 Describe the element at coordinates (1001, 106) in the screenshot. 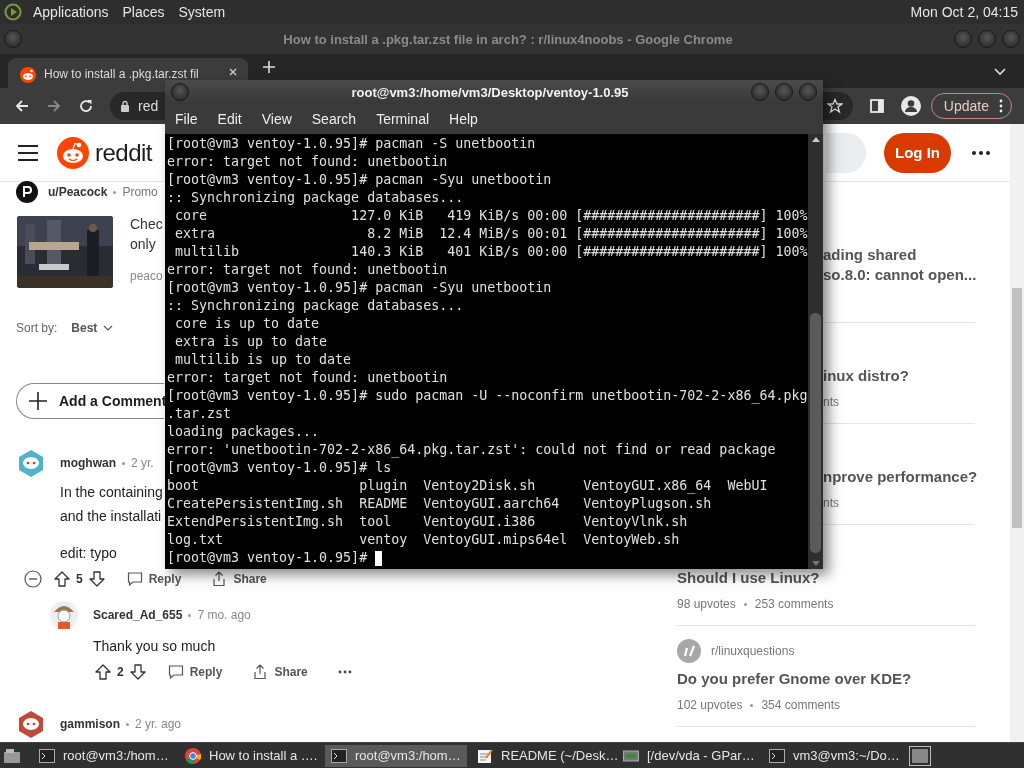

I see `kebab-icon` at that location.